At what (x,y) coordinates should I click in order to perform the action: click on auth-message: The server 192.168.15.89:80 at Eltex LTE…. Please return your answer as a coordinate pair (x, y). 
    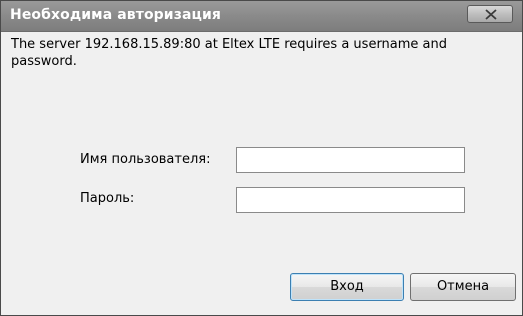
    Looking at the image, I should click on (229, 53).